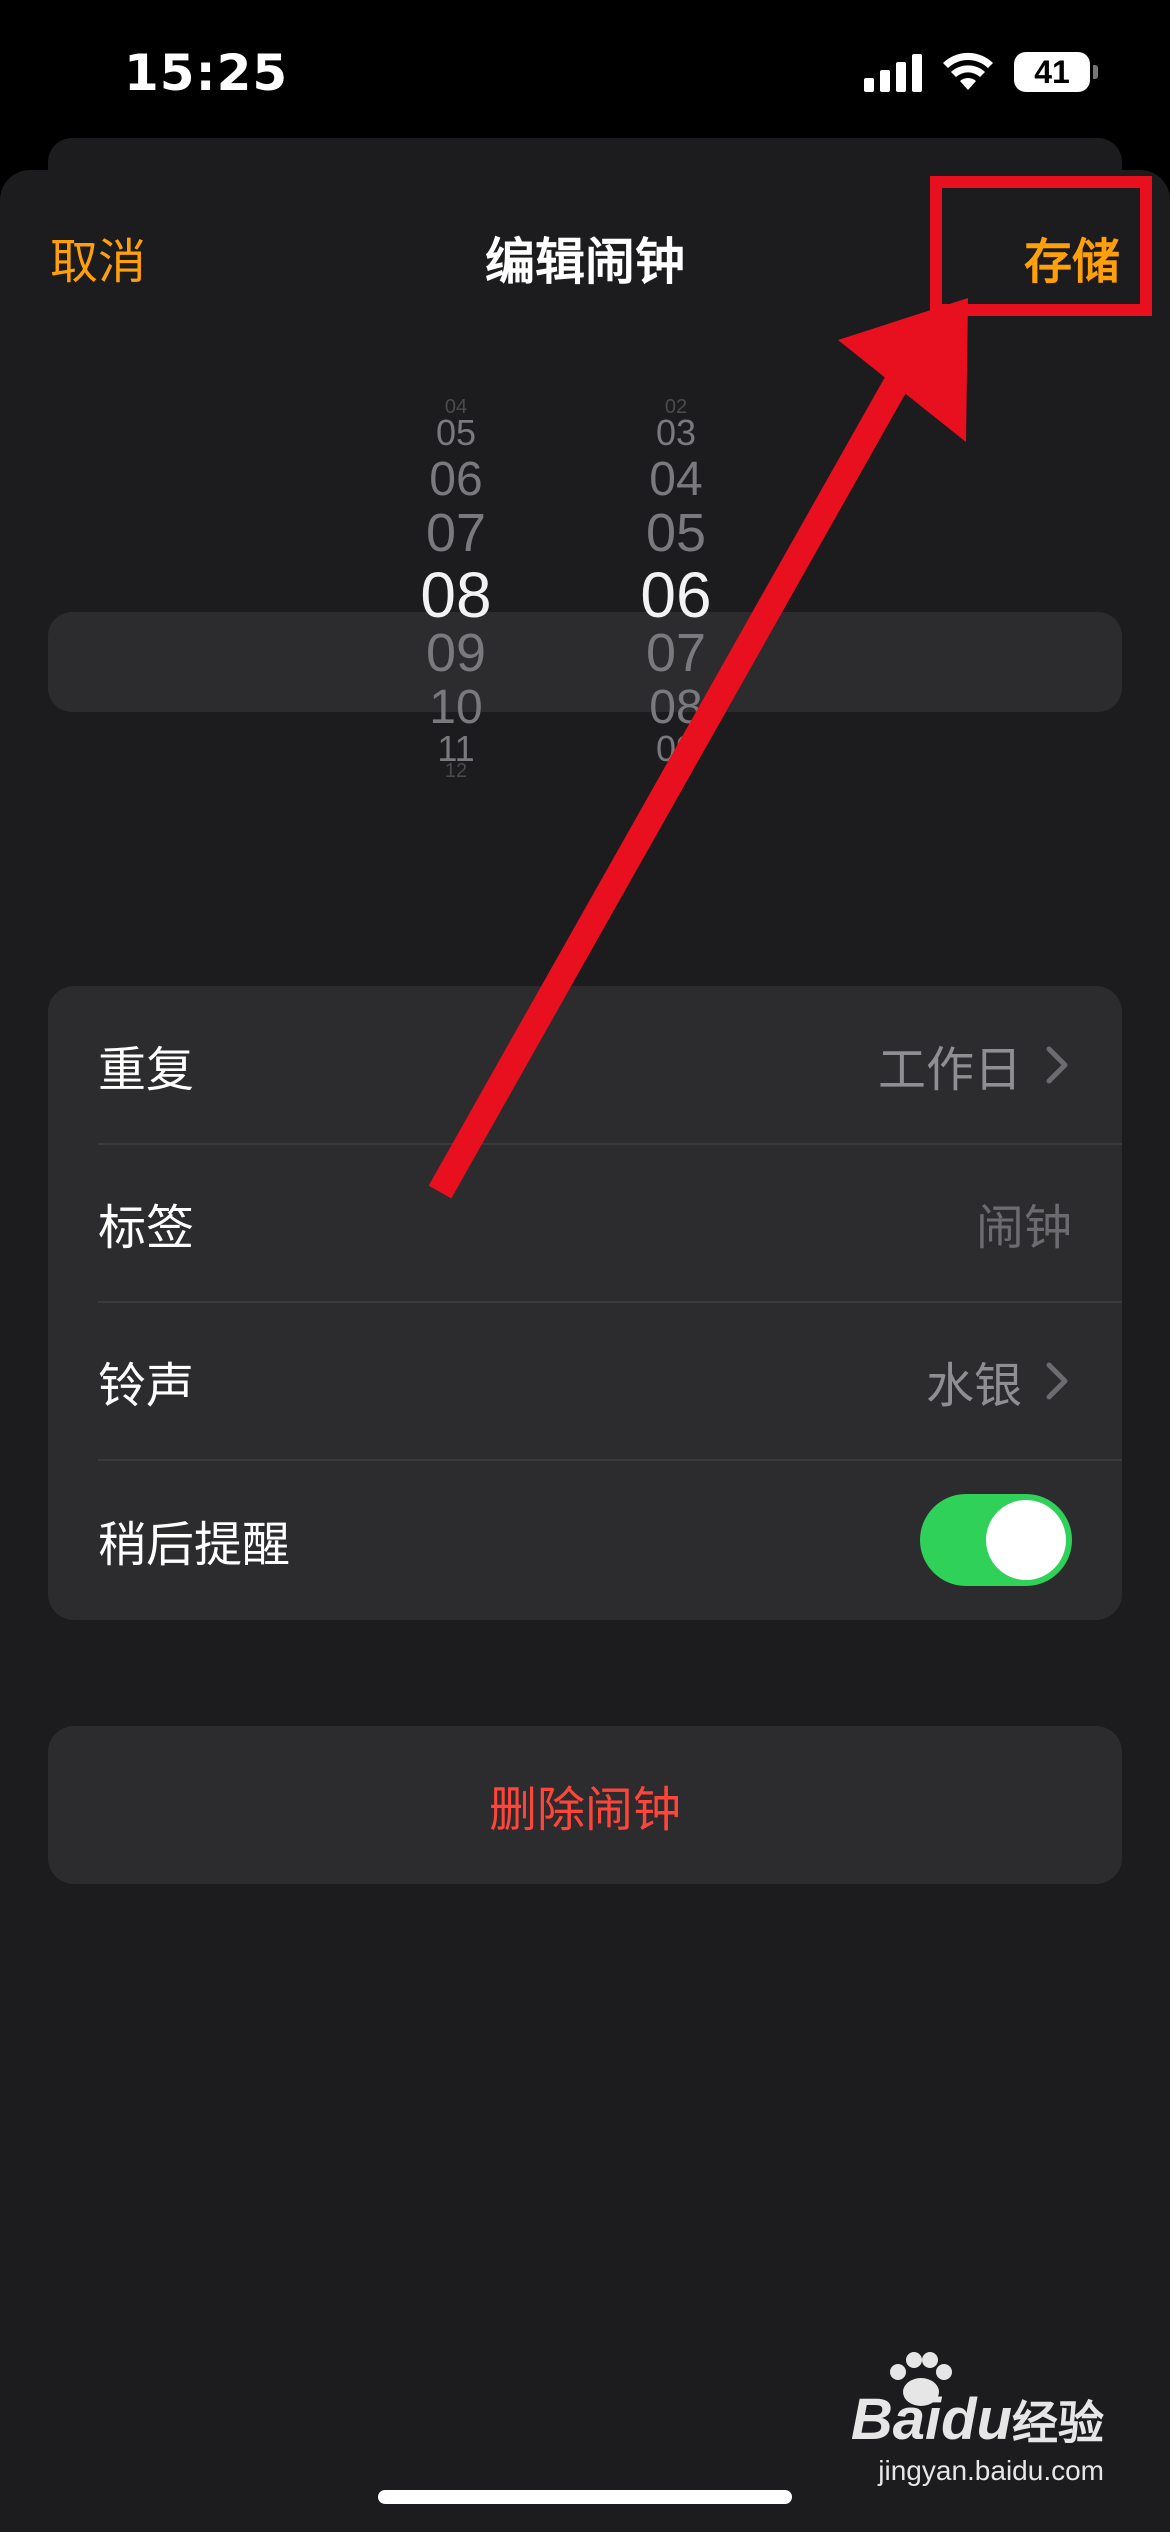 This screenshot has width=1170, height=2532. I want to click on minute-option: 07, so click(676, 653).